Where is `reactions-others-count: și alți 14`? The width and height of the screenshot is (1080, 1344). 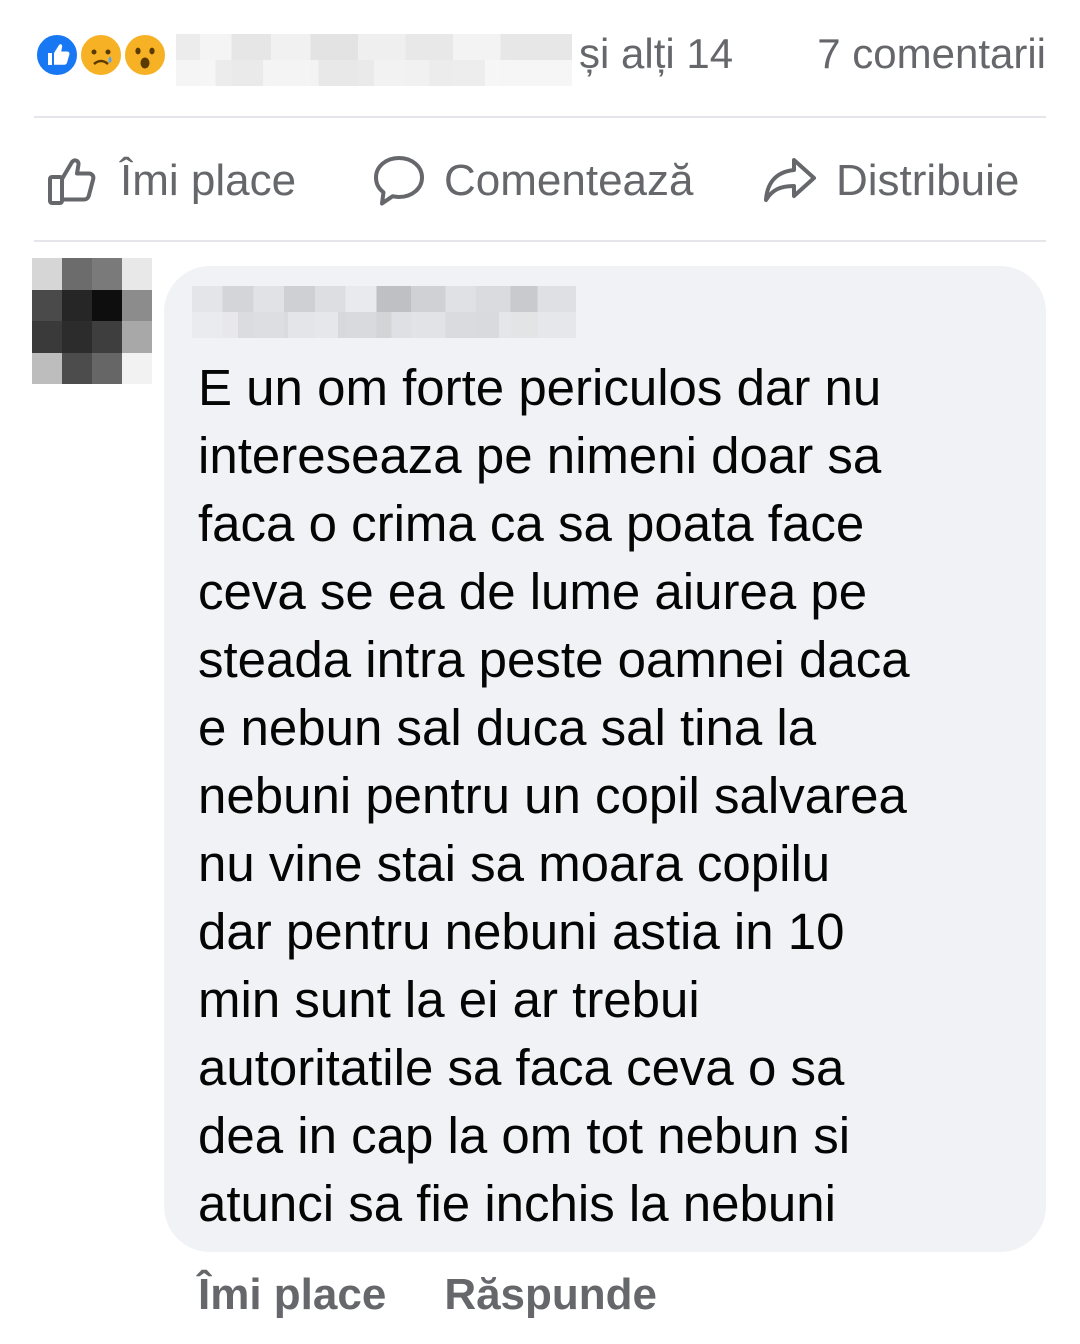 reactions-others-count: și alți 14 is located at coordinates (656, 54).